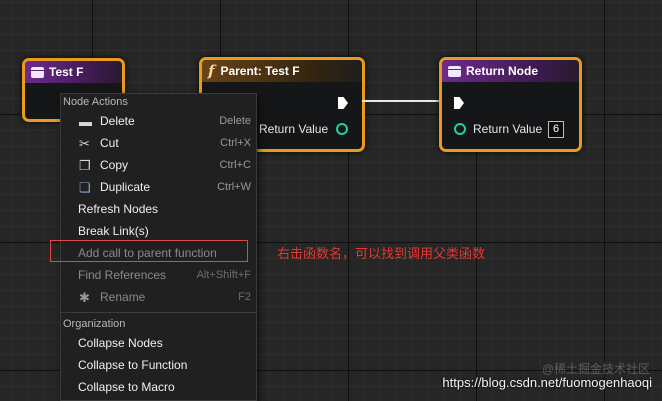  What do you see at coordinates (84, 143) in the screenshot?
I see `scissors-icon: ✂` at bounding box center [84, 143].